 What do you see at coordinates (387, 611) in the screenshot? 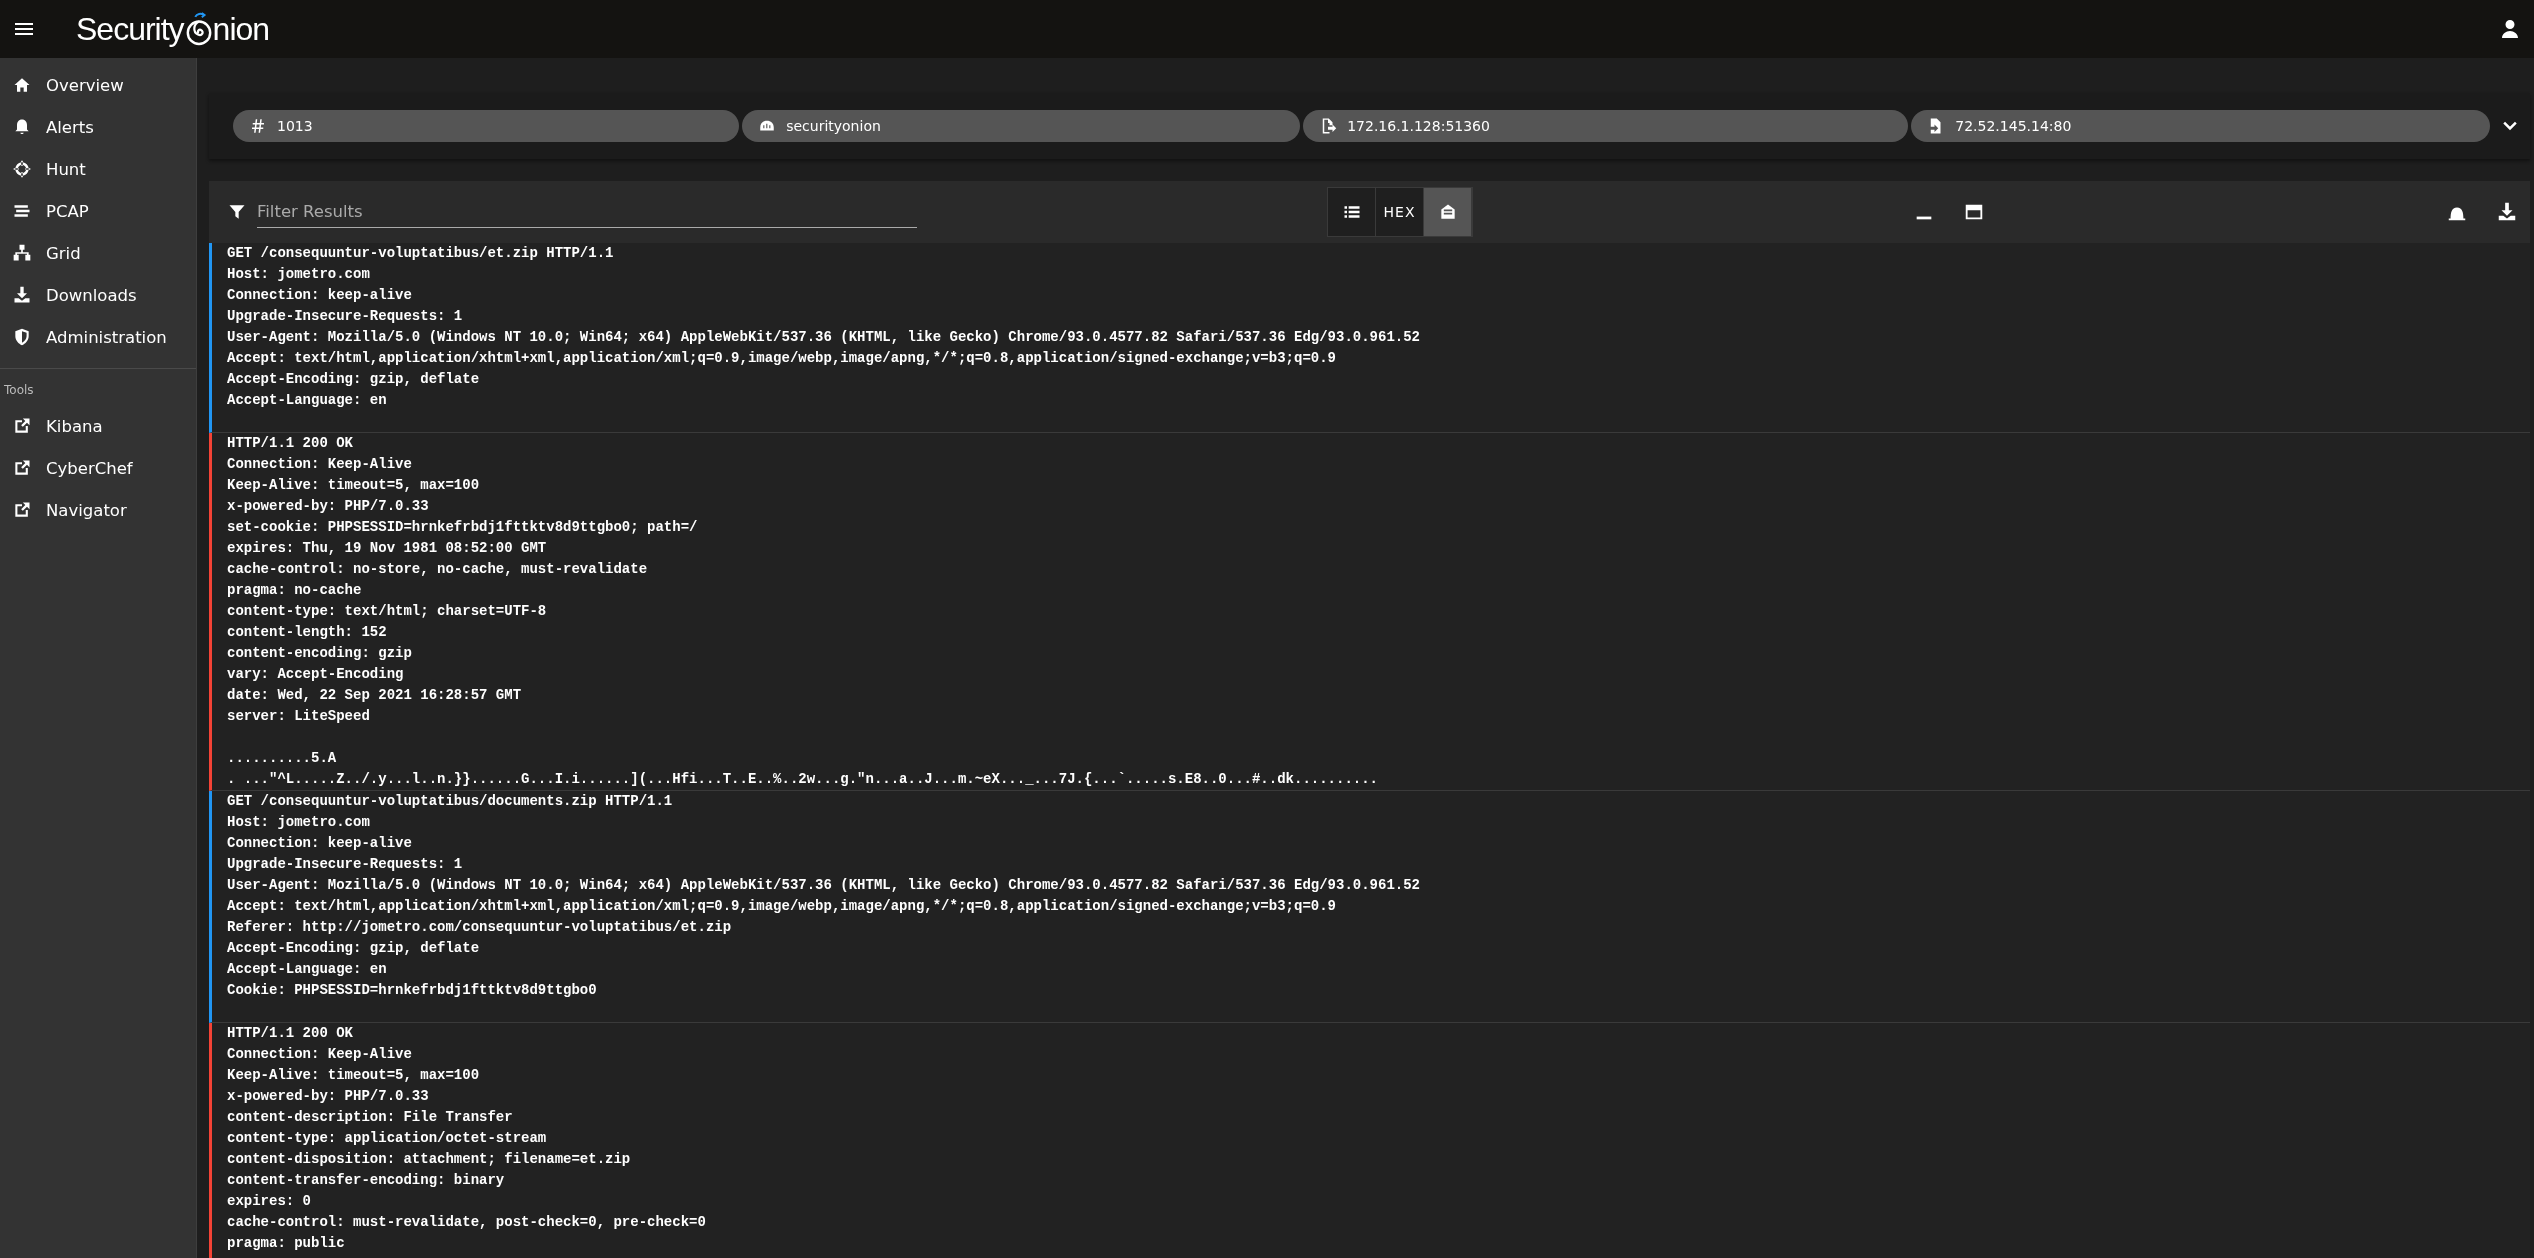
I see `header-line: content-type: text/html; charset=UTF-8` at bounding box center [387, 611].